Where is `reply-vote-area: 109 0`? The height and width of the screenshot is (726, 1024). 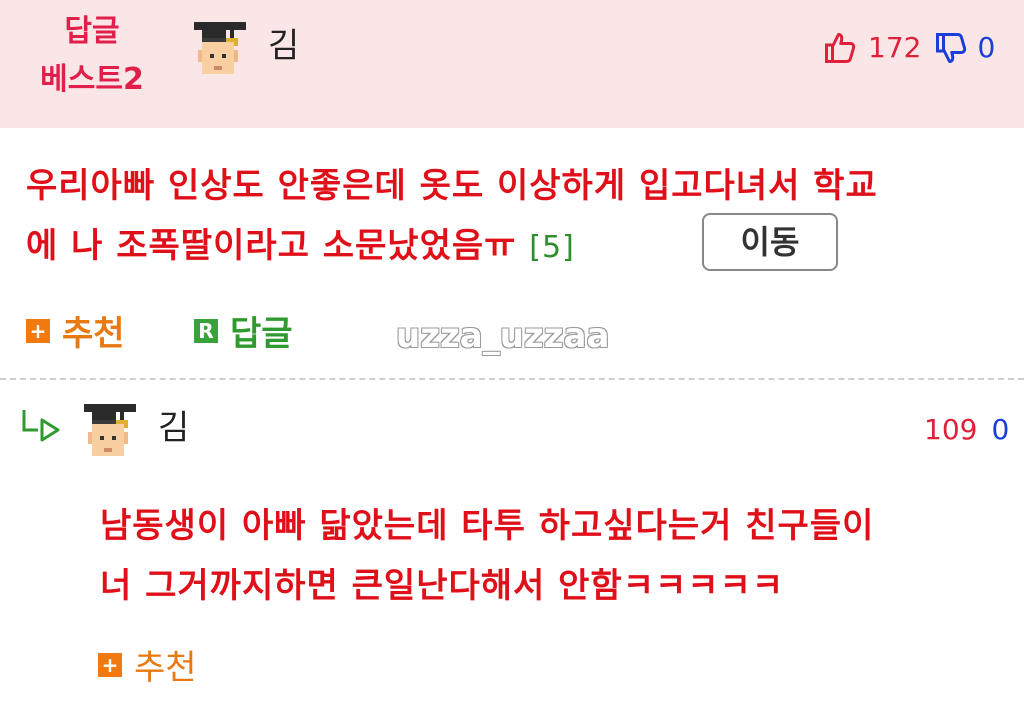 reply-vote-area: 109 0 is located at coordinates (966, 430).